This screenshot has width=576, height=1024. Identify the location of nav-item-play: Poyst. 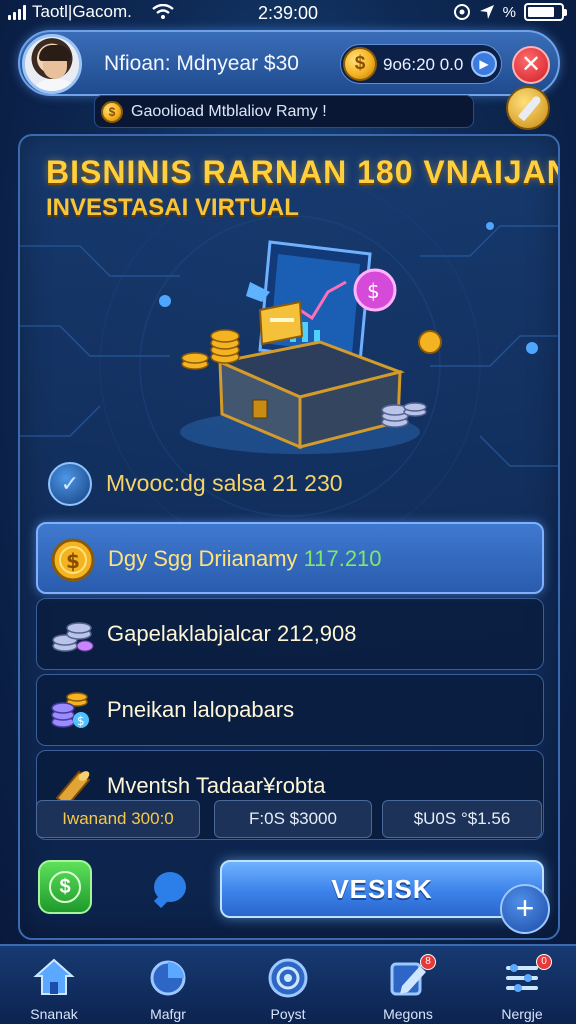
(288, 988).